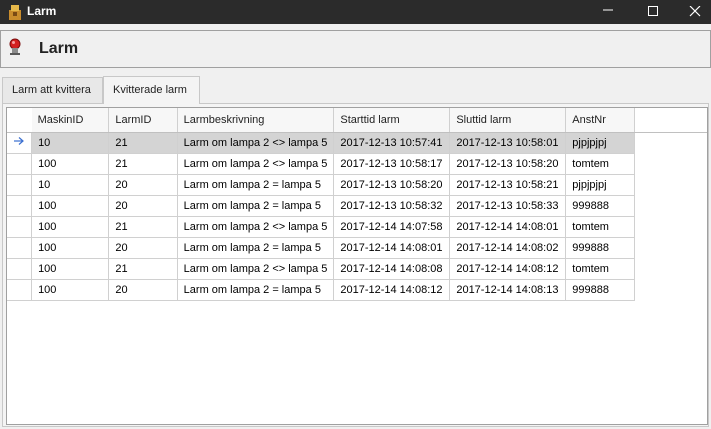 The image size is (711, 429). I want to click on maximize-button, so click(653, 12).